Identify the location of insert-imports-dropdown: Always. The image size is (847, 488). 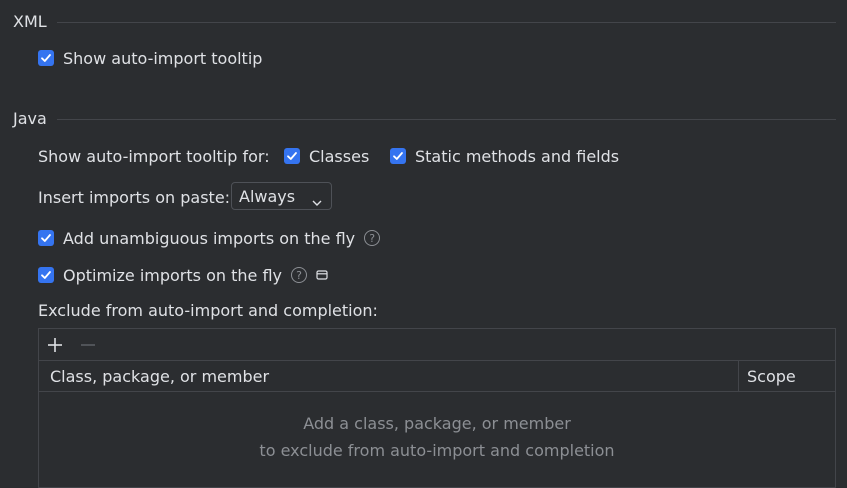
(281, 196).